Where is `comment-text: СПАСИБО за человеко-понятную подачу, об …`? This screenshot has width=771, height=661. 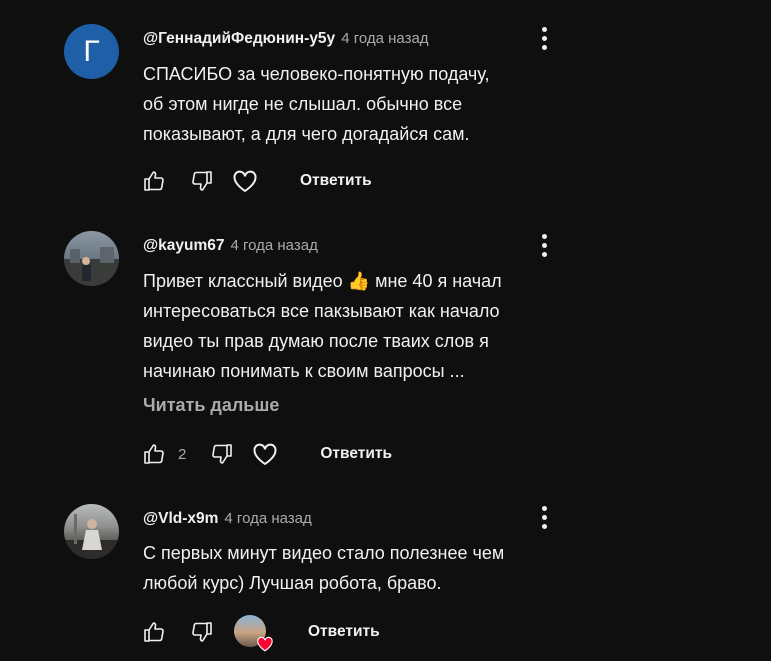
comment-text: СПАСИБО за человеко-понятную подачу, об … is located at coordinates (363, 104).